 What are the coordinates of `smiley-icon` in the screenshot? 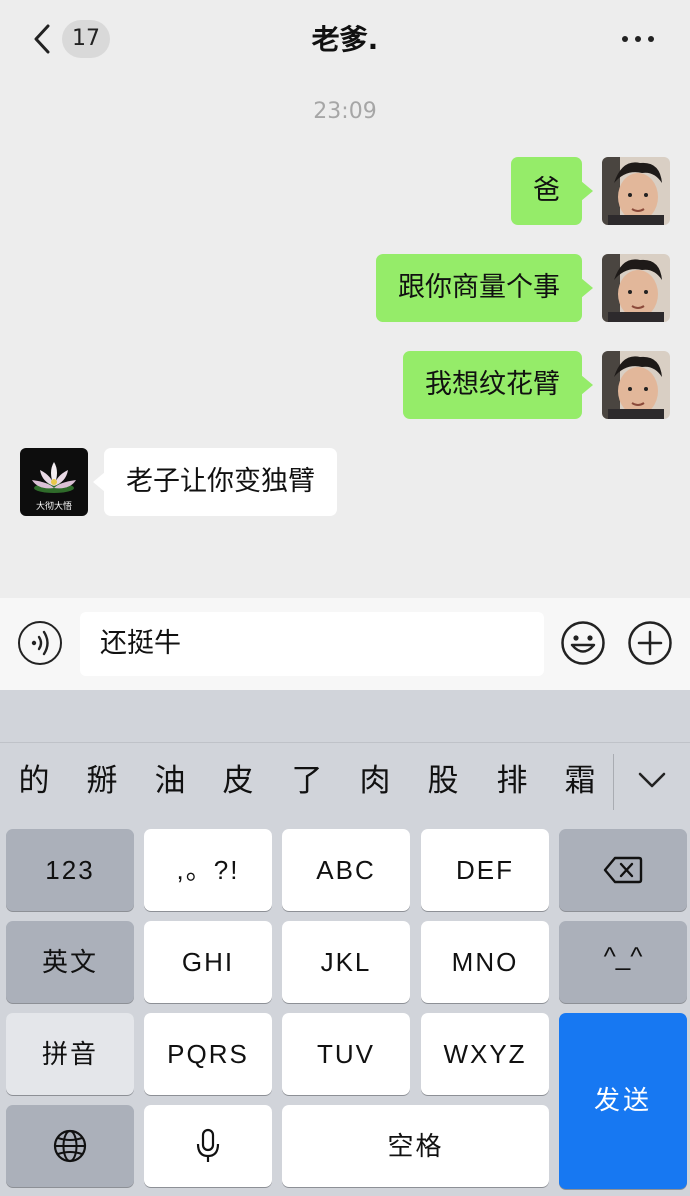 It's located at (583, 643).